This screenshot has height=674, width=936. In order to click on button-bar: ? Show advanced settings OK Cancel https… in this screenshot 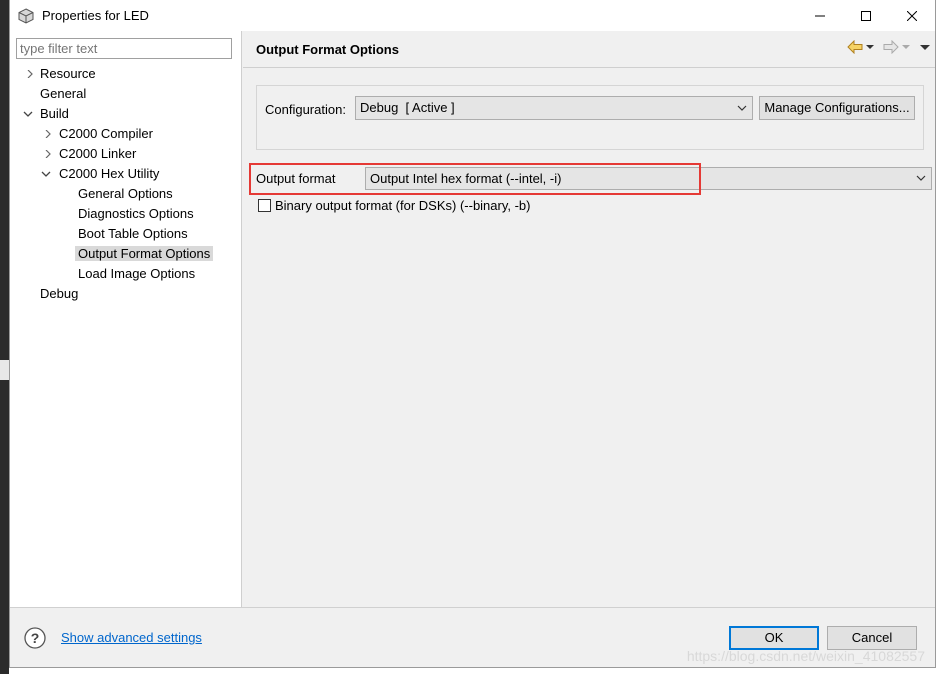, I will do `click(472, 637)`.